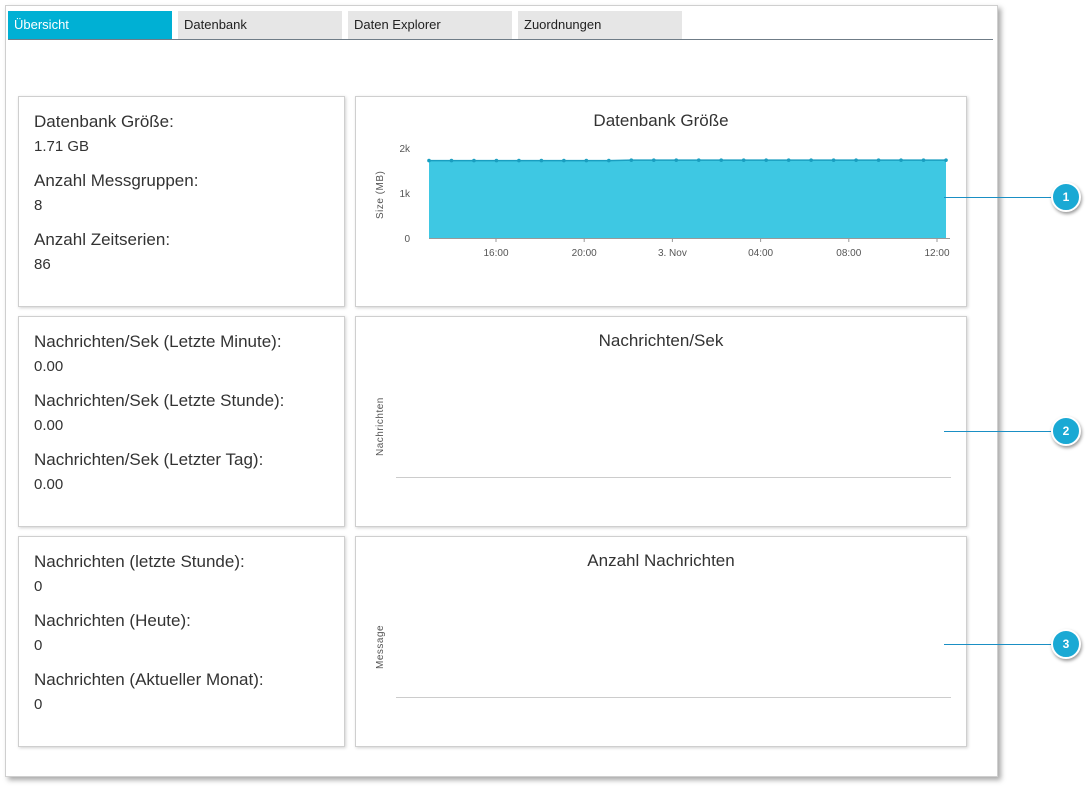  Describe the element at coordinates (38, 704) in the screenshot. I see `count-month-value: 0` at that location.